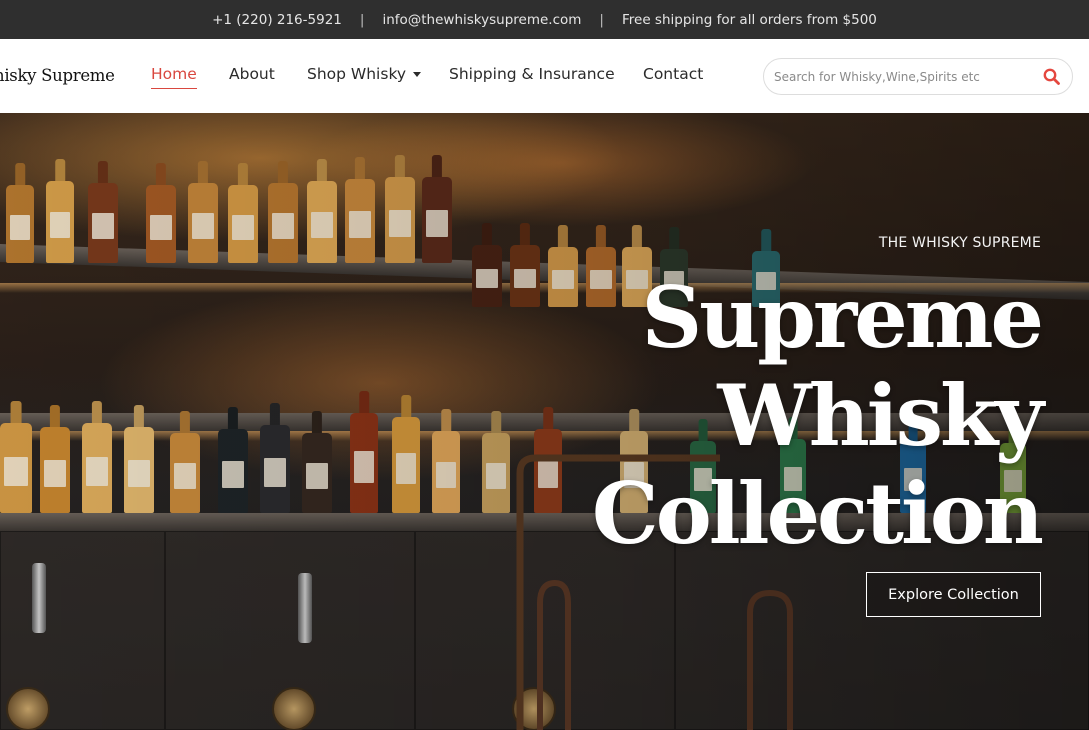 This screenshot has height=730, width=1089. I want to click on nav-contact: Contact, so click(673, 74).